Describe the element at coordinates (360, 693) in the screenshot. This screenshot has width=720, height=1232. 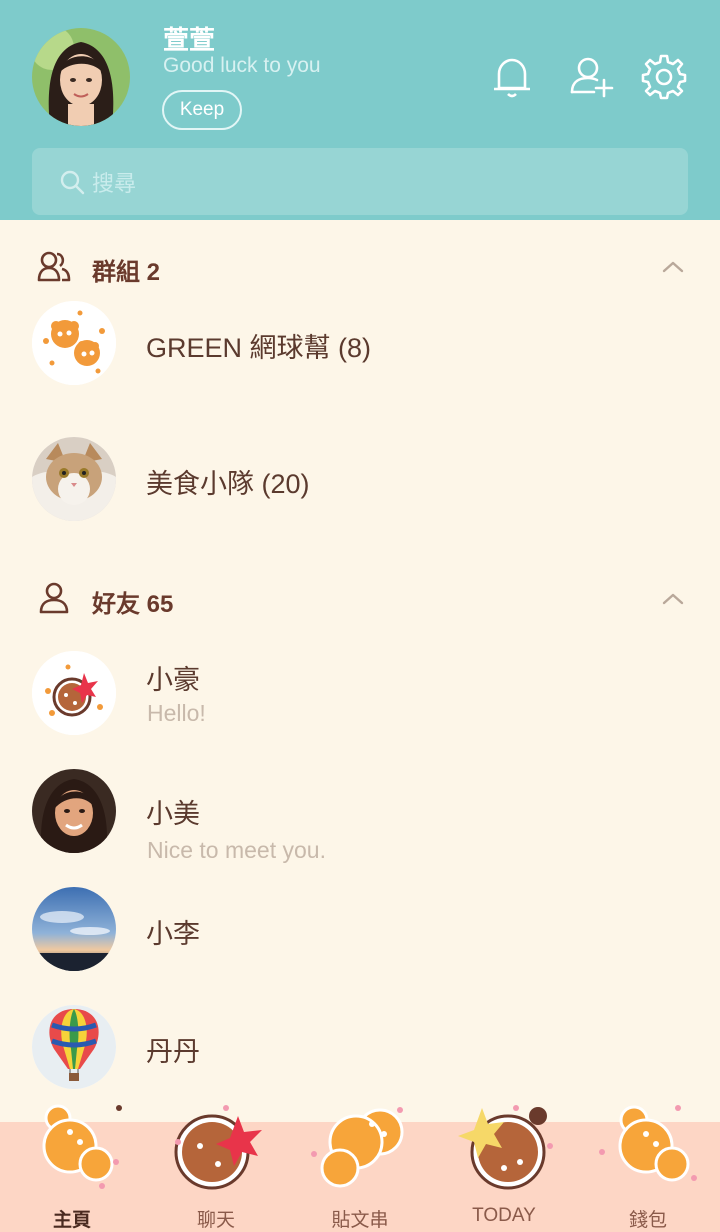
I see `friend-list-item: 小豪 Hello!` at that location.